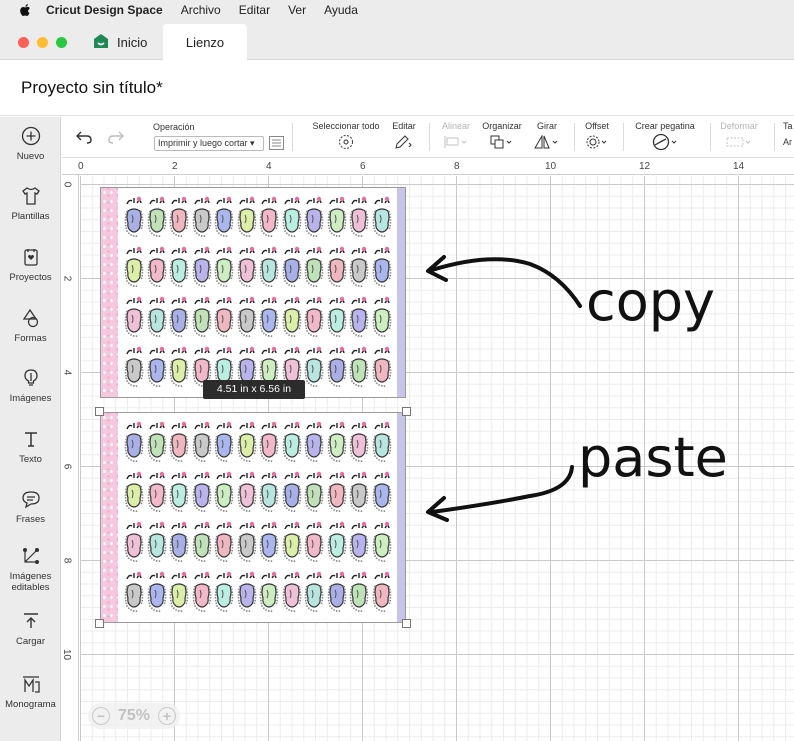  What do you see at coordinates (406, 623) in the screenshot?
I see `resize-handle-bottom-right` at bounding box center [406, 623].